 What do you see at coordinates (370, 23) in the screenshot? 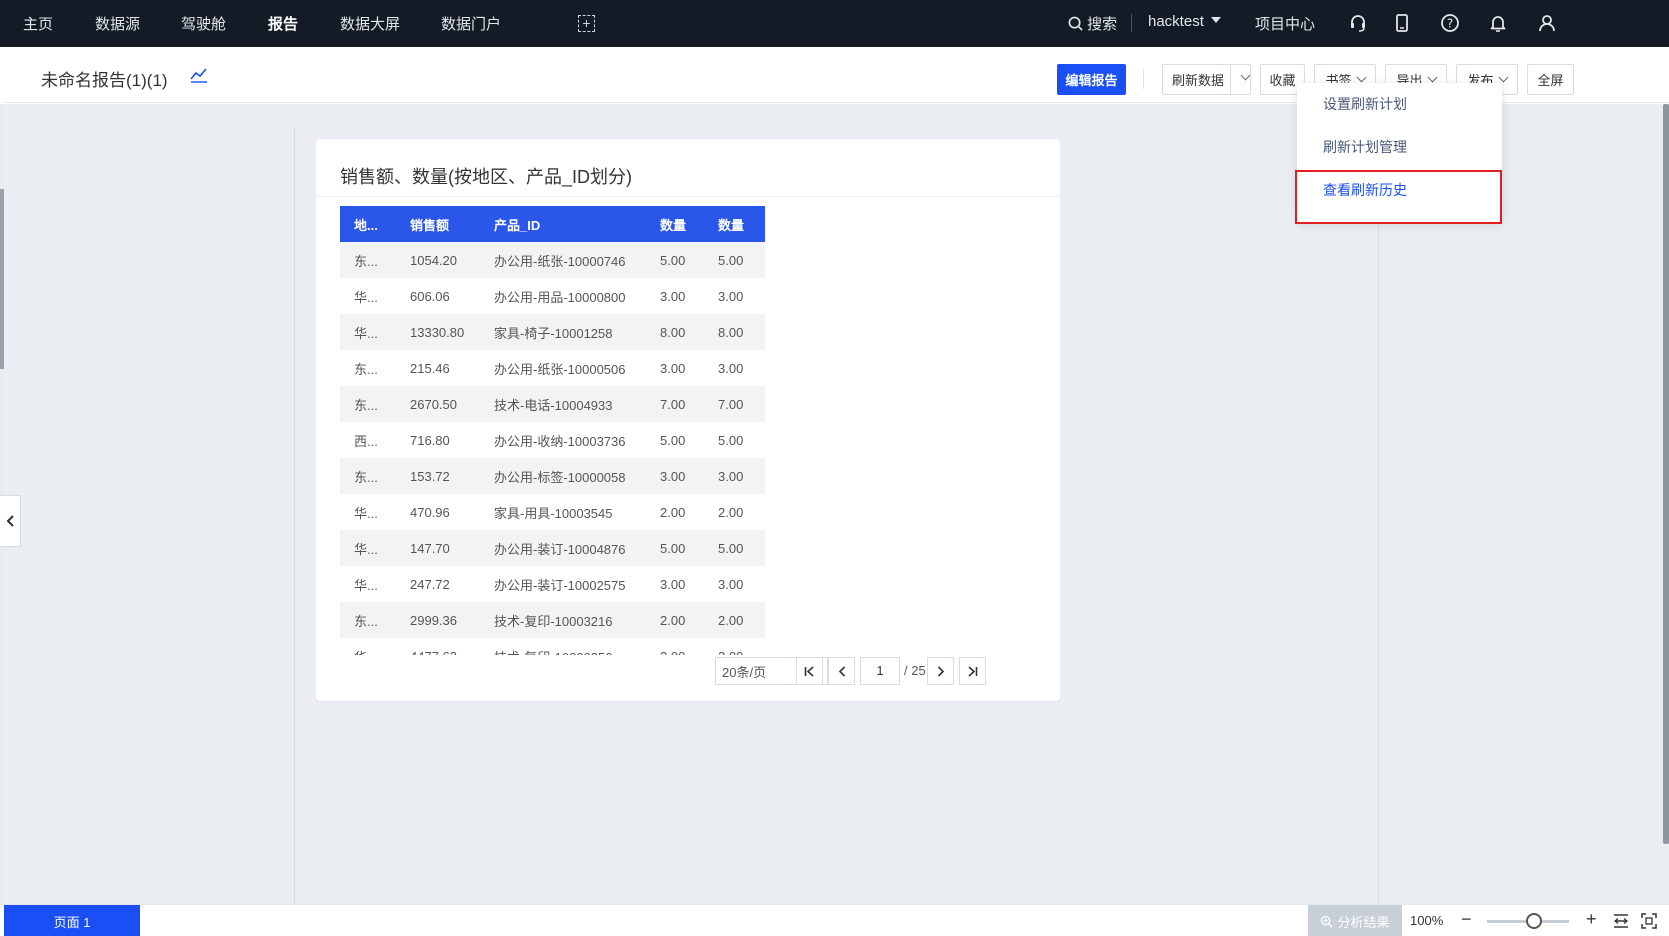
I see `nav-item-bigscreen: 数据大屏` at bounding box center [370, 23].